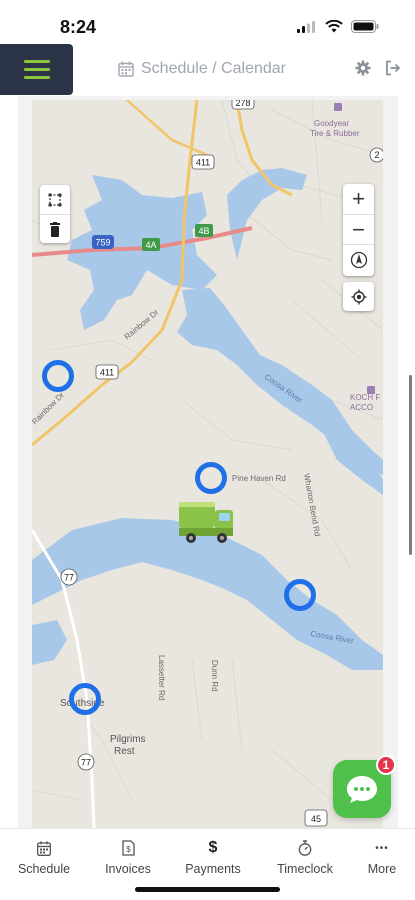 Image resolution: width=415 pixels, height=900 pixels. Describe the element at coordinates (382, 869) in the screenshot. I see `tab-label: More` at that location.